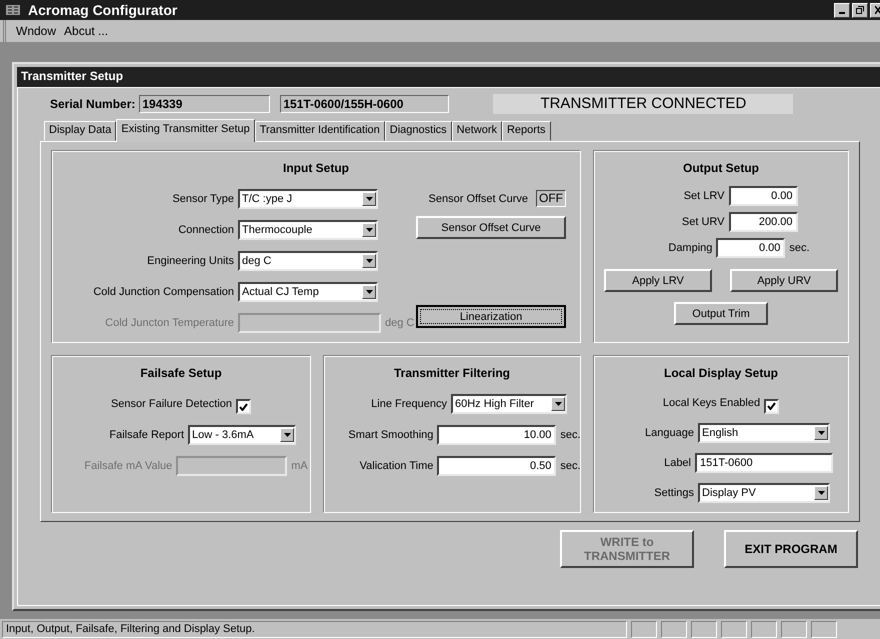 The height and width of the screenshot is (639, 880). I want to click on action-button: Apply LRV, so click(658, 280).